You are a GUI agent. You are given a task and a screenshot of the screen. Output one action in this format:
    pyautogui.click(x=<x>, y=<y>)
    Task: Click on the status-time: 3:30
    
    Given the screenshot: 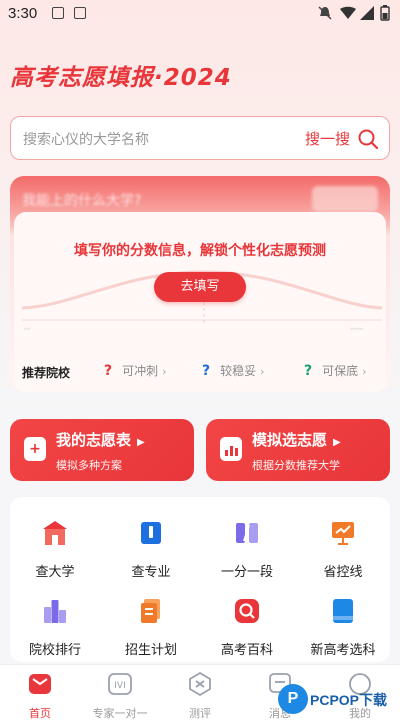 What is the action you would take?
    pyautogui.click(x=23, y=13)
    